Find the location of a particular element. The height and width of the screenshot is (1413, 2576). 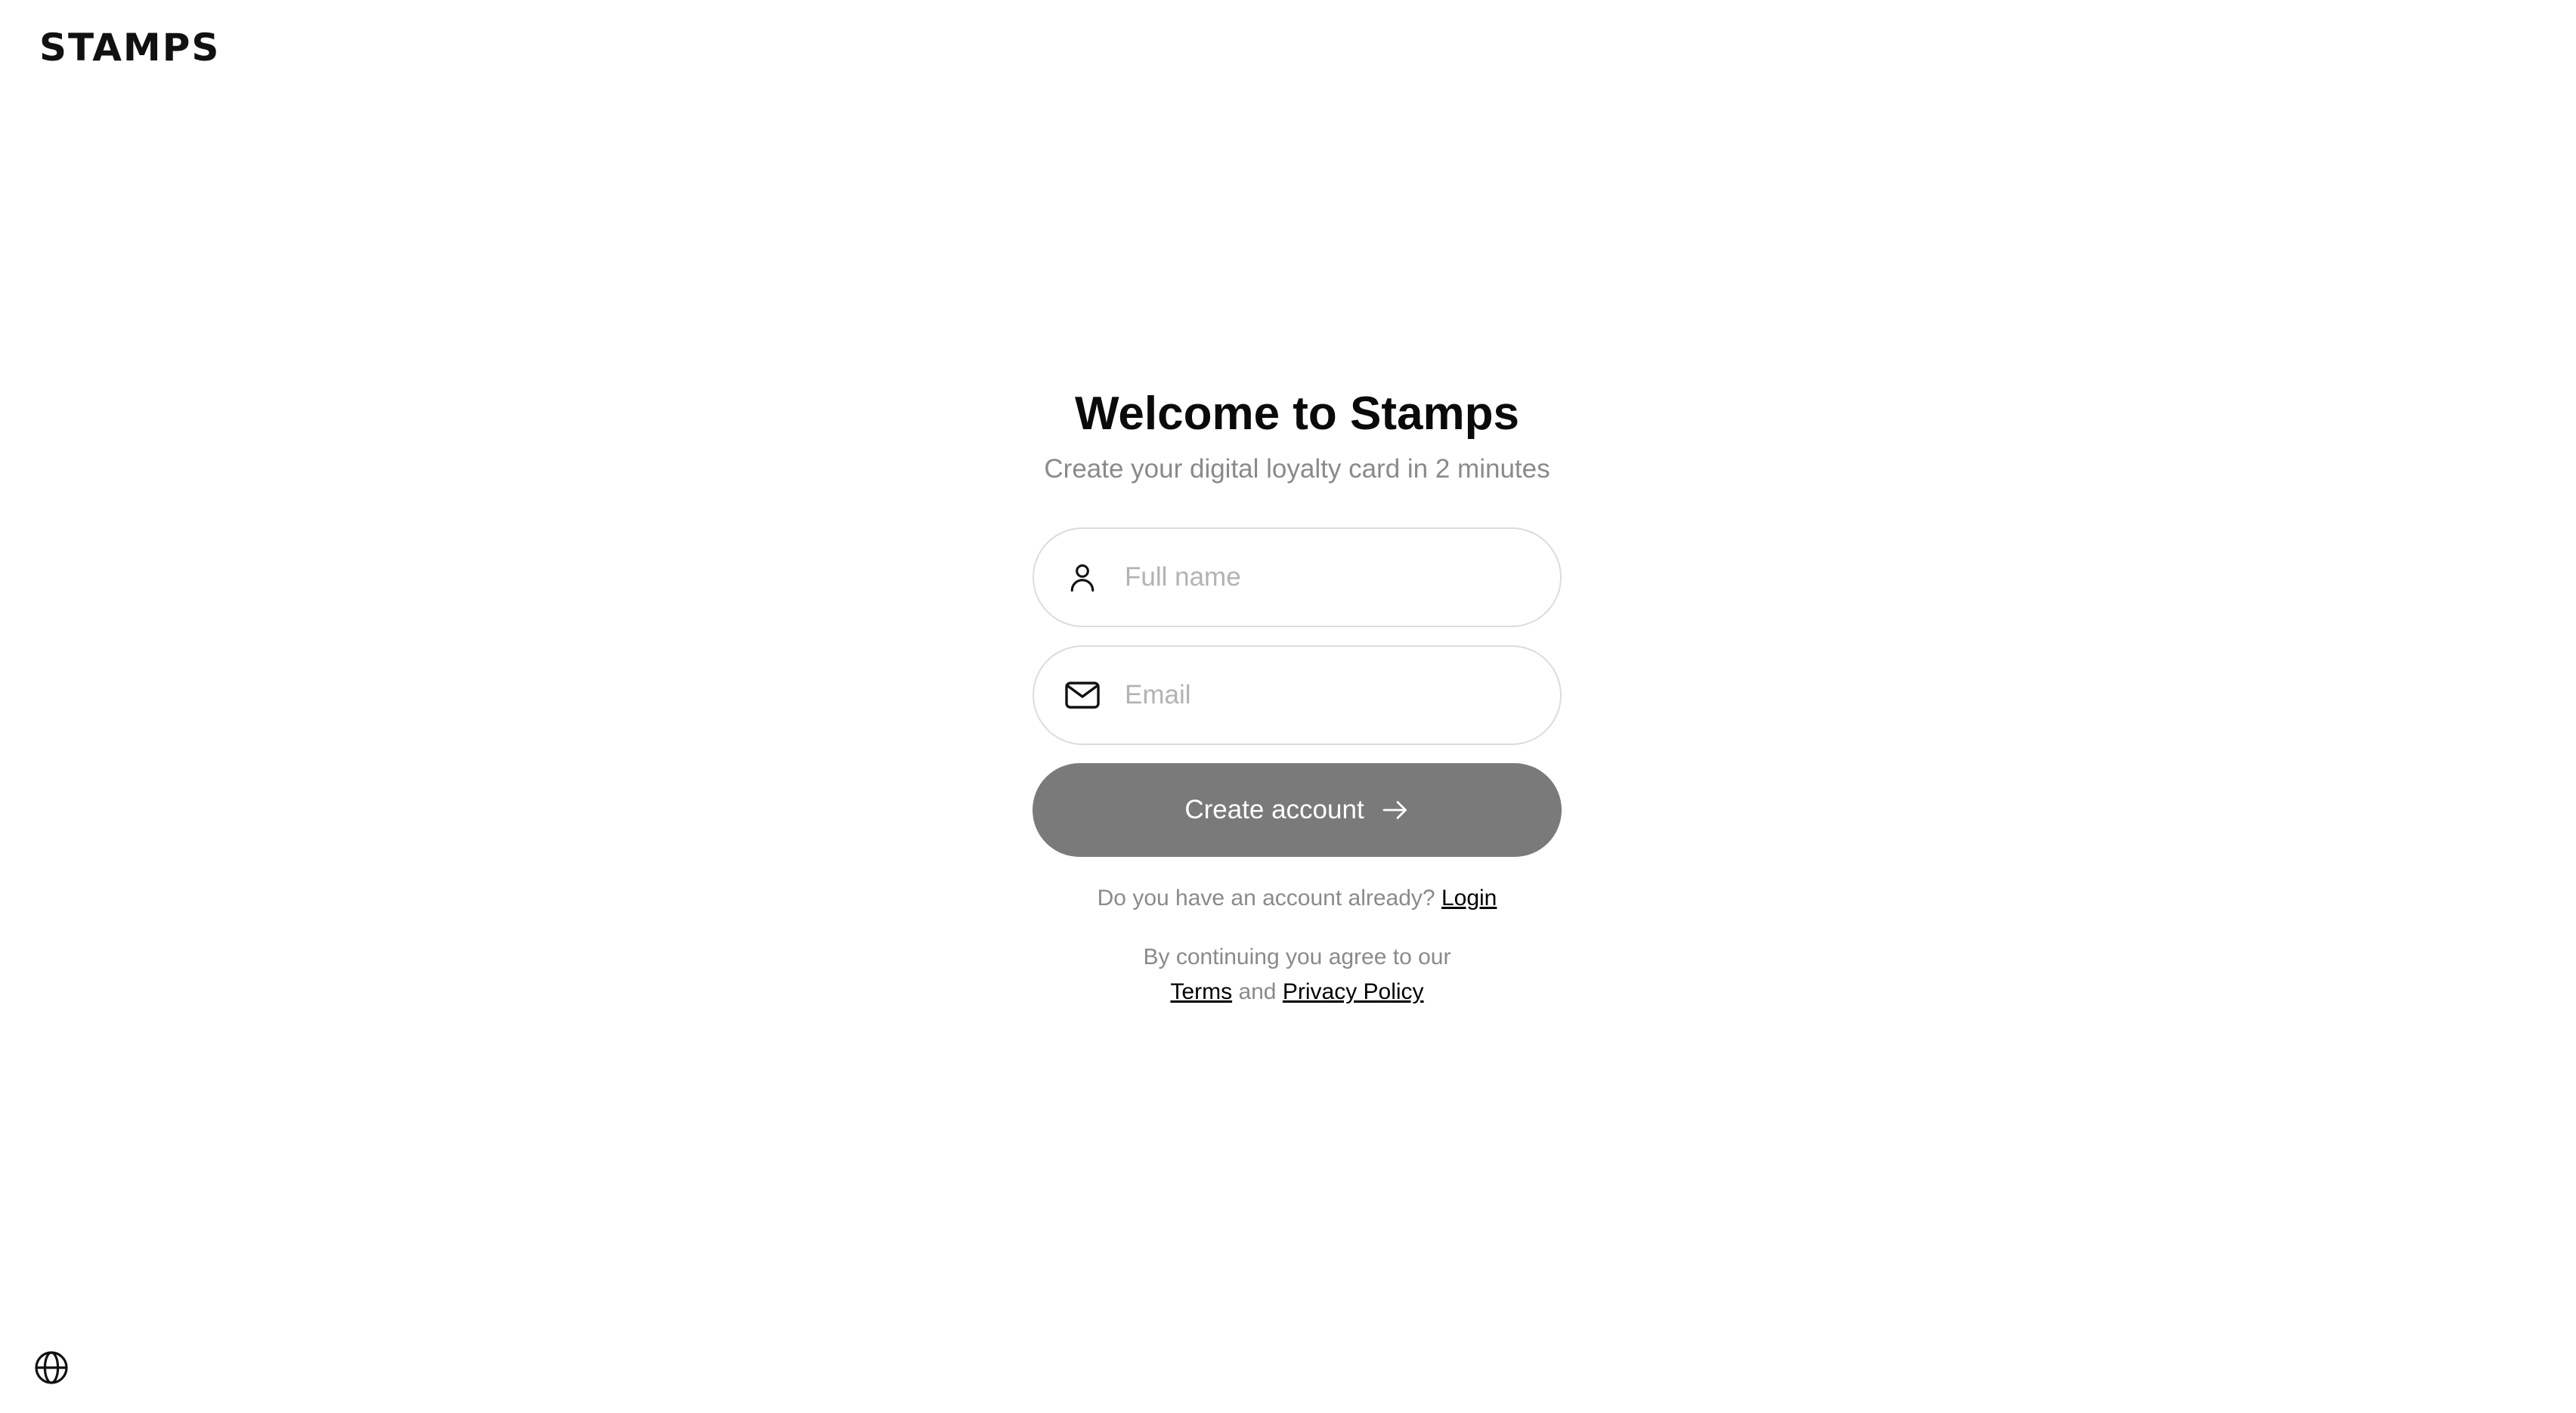

login-prompt: Do you have an account already? Login is located at coordinates (1297, 898).